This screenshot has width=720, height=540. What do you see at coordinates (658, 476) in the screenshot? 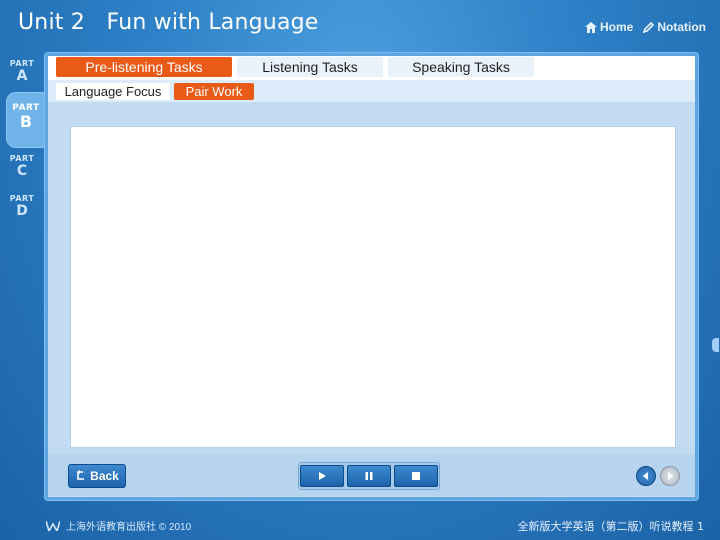
I see `page-nav` at bounding box center [658, 476].